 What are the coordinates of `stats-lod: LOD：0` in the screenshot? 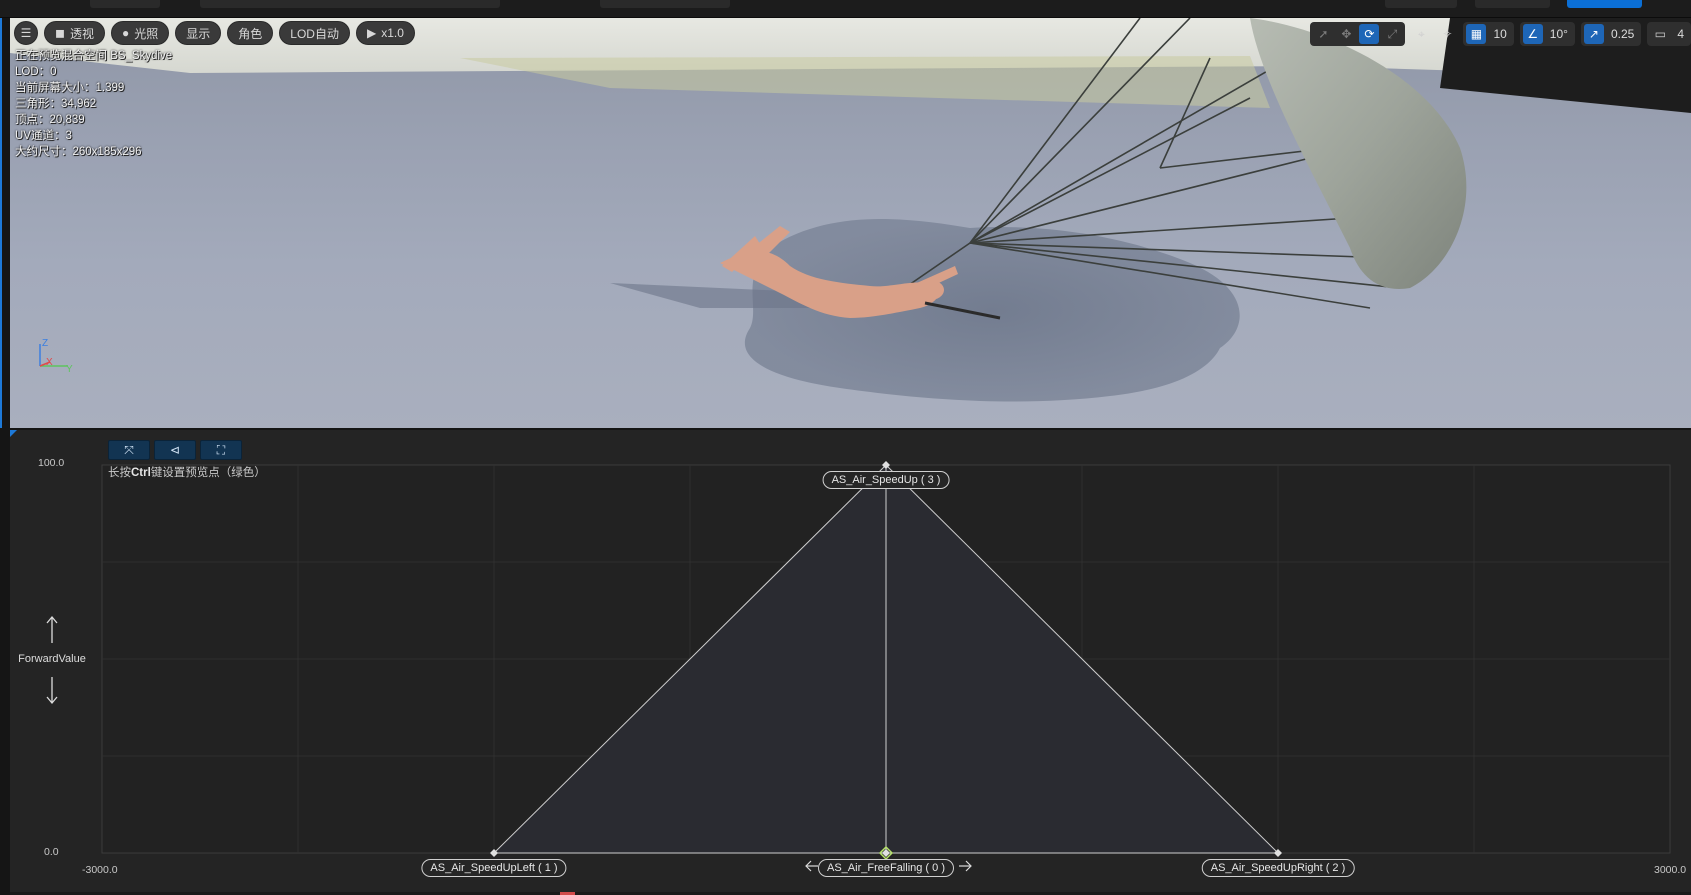 It's located at (36, 72).